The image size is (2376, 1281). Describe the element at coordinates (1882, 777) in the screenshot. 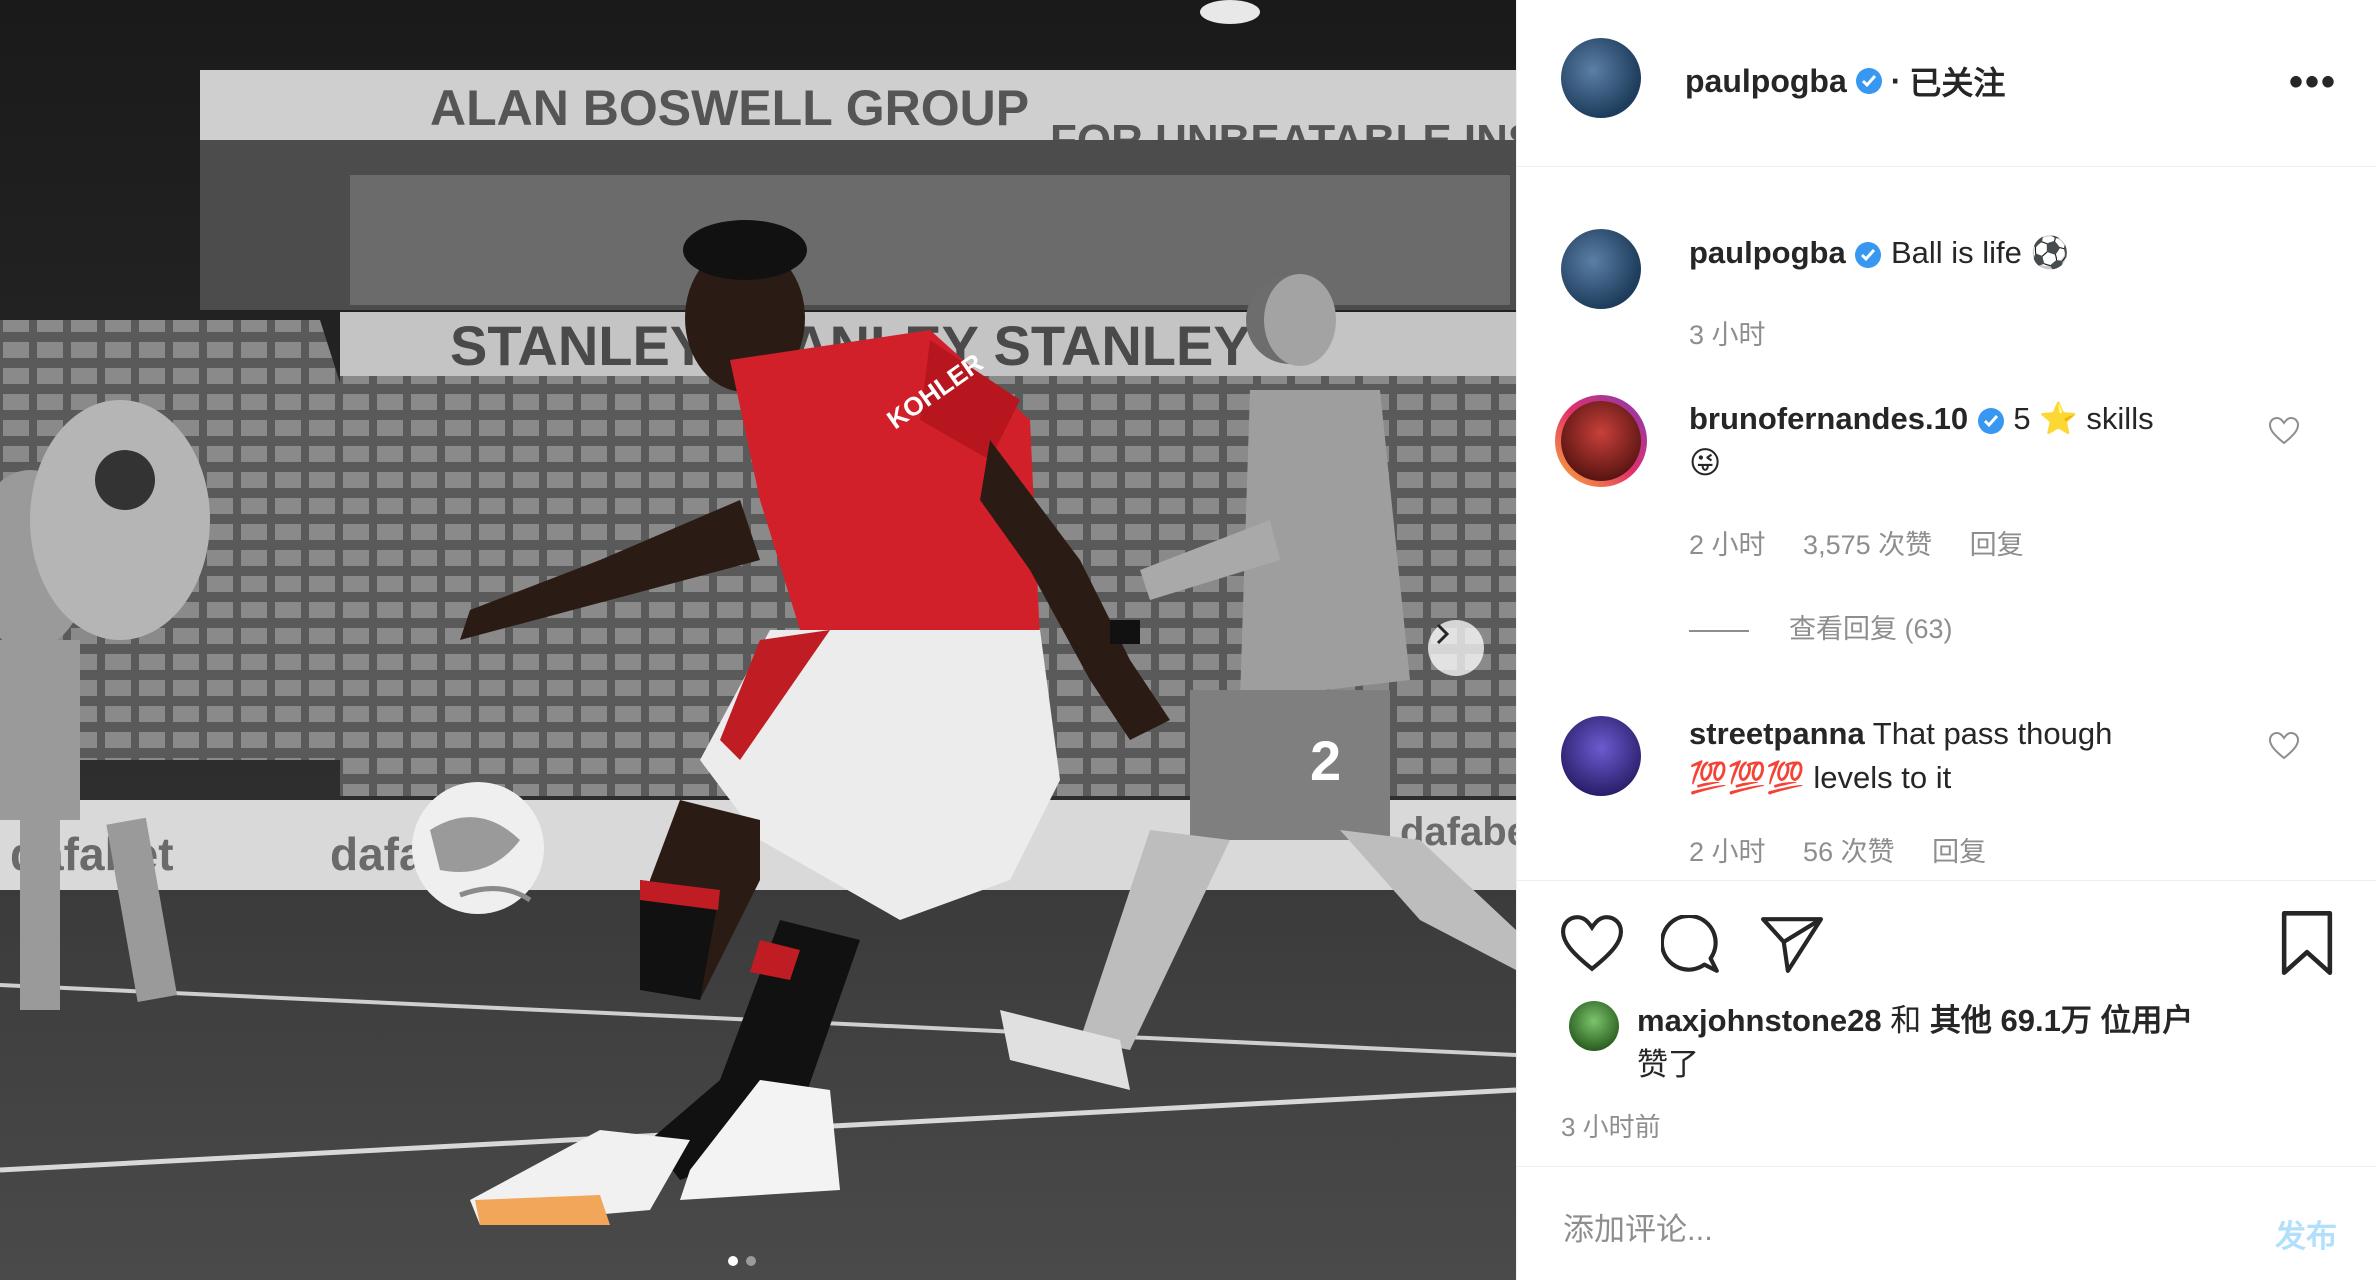

I see `comment-text: levels to it` at that location.